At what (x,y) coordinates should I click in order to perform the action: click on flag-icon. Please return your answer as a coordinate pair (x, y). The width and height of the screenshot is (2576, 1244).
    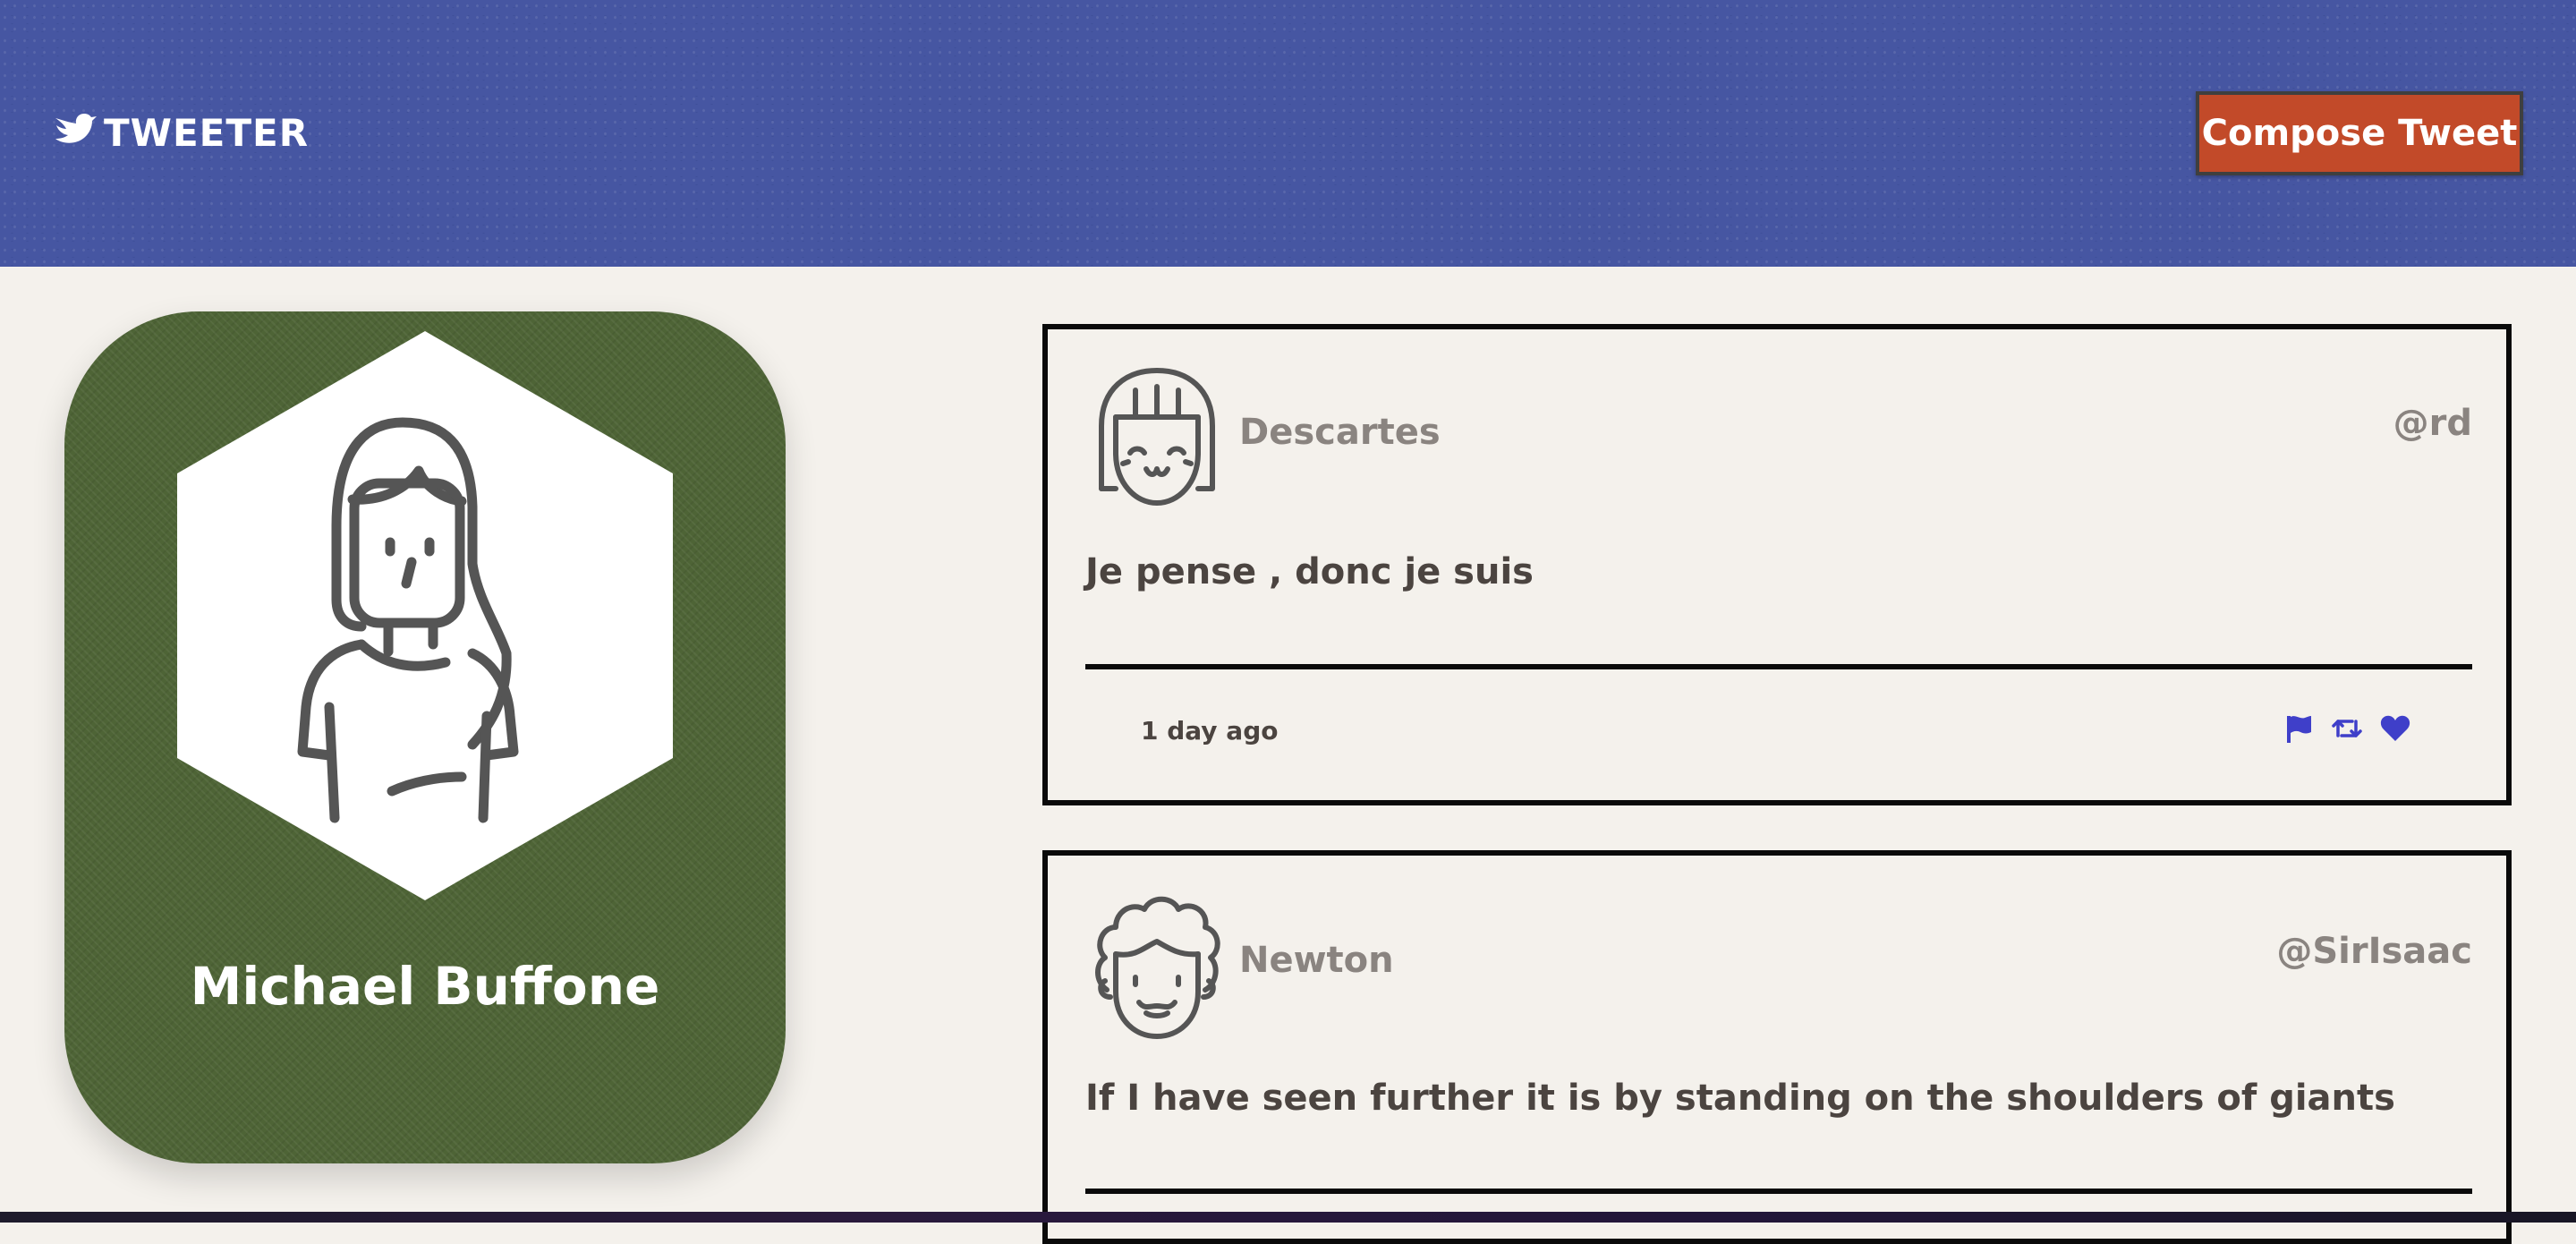
    Looking at the image, I should click on (2299, 729).